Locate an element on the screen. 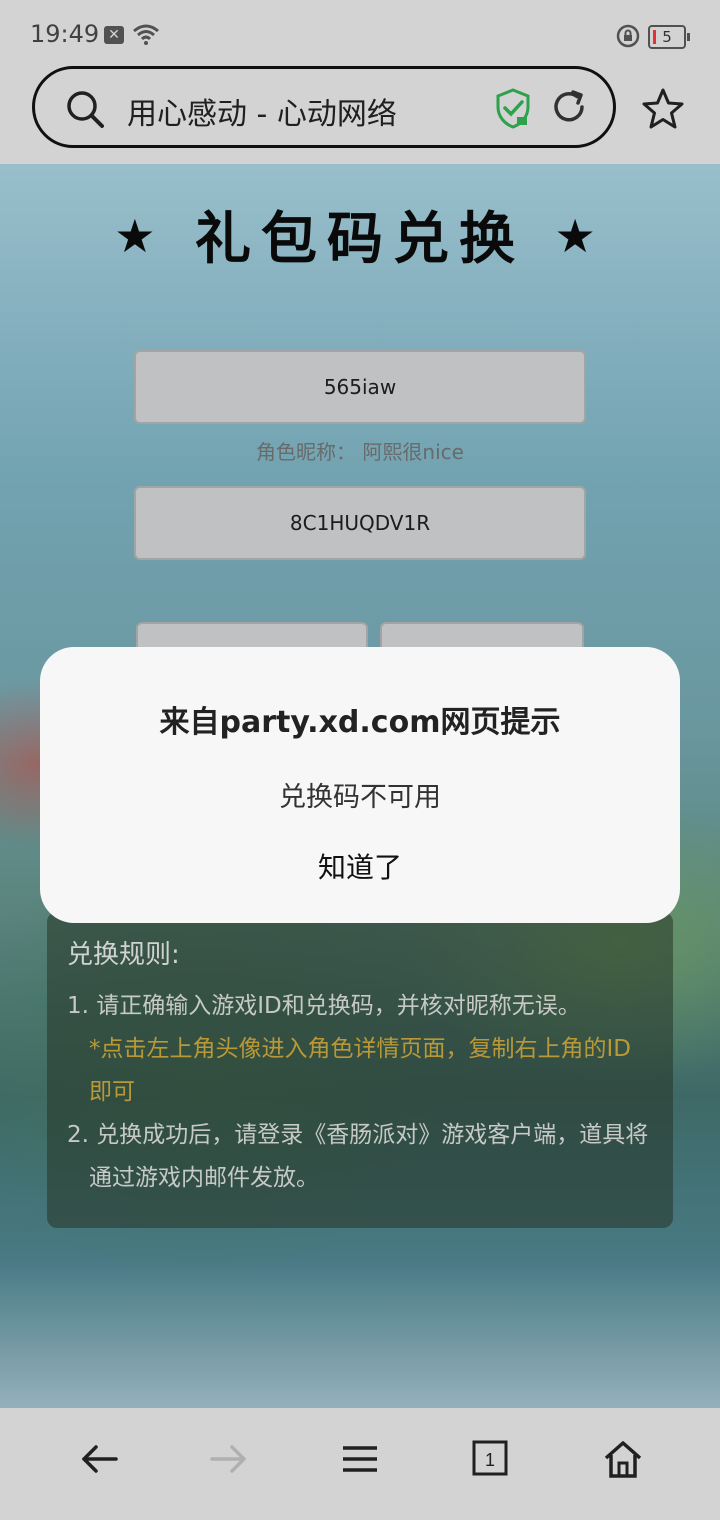  dialog-title: 来自party.xd.com网页提示 is located at coordinates (360, 722).